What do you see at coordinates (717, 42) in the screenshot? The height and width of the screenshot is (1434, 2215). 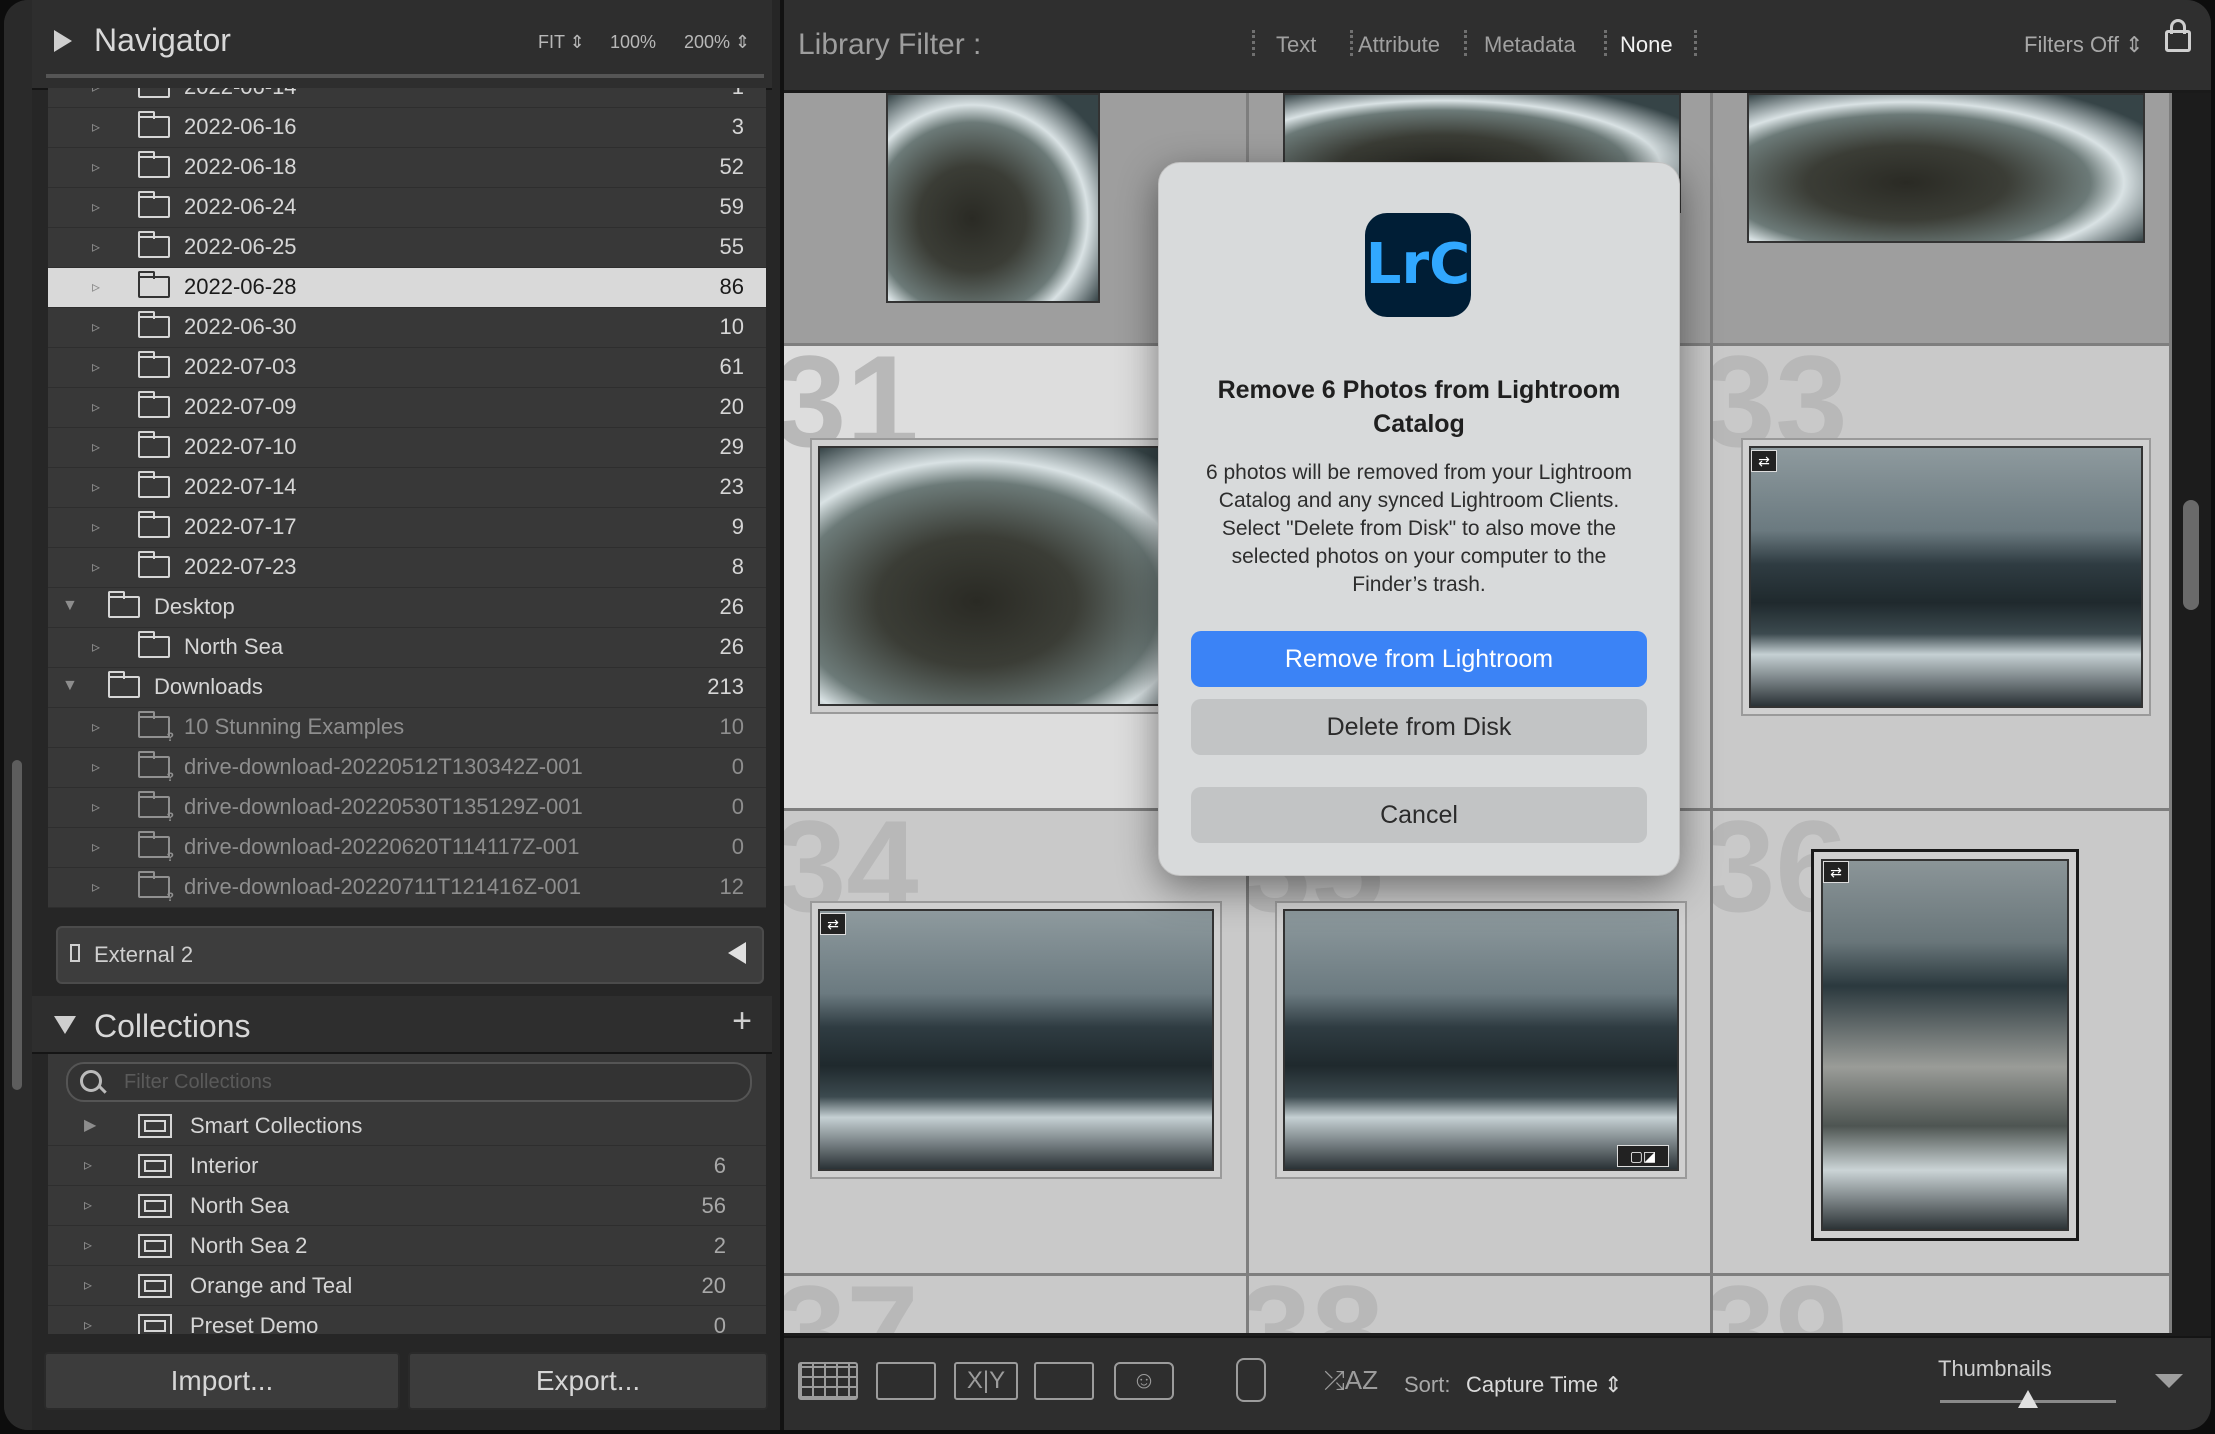 I see `zoom-200: 200% ⇕` at bounding box center [717, 42].